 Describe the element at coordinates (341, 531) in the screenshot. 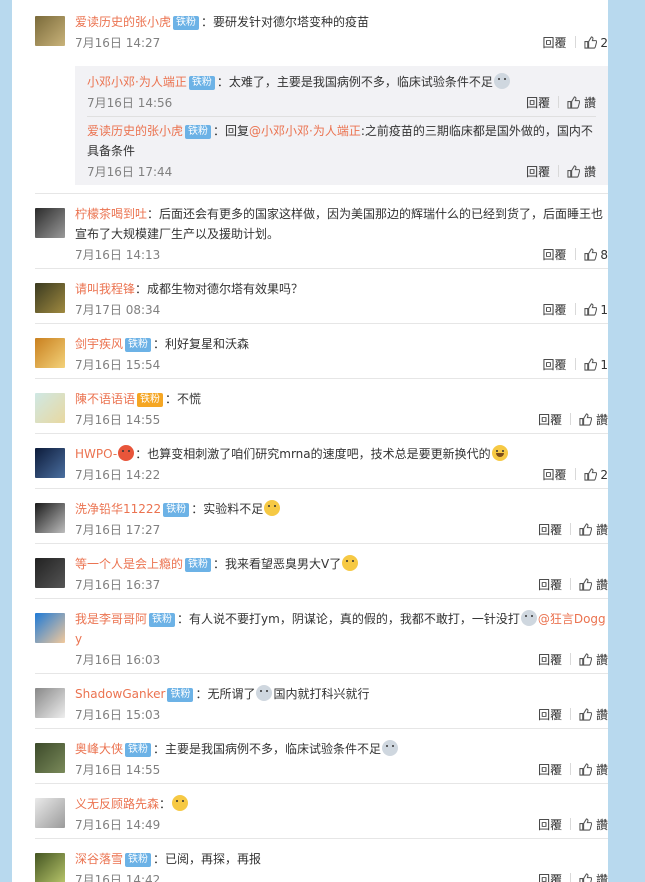

I see `comment-meta: 7月16日 17:27 回覆 讚` at that location.